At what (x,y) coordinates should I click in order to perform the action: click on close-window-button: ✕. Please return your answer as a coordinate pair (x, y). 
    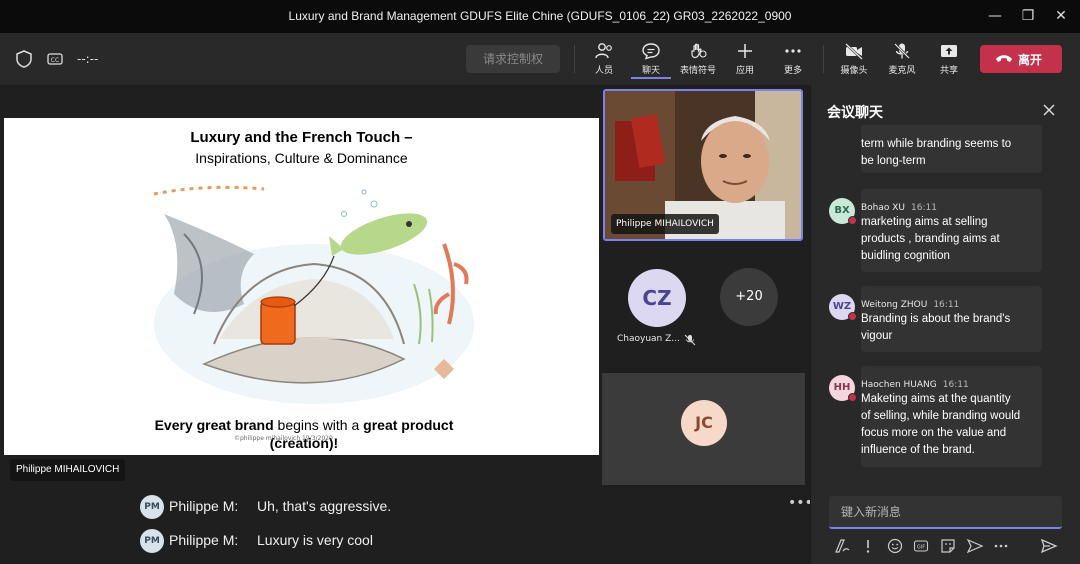
    Looking at the image, I should click on (1061, 16).